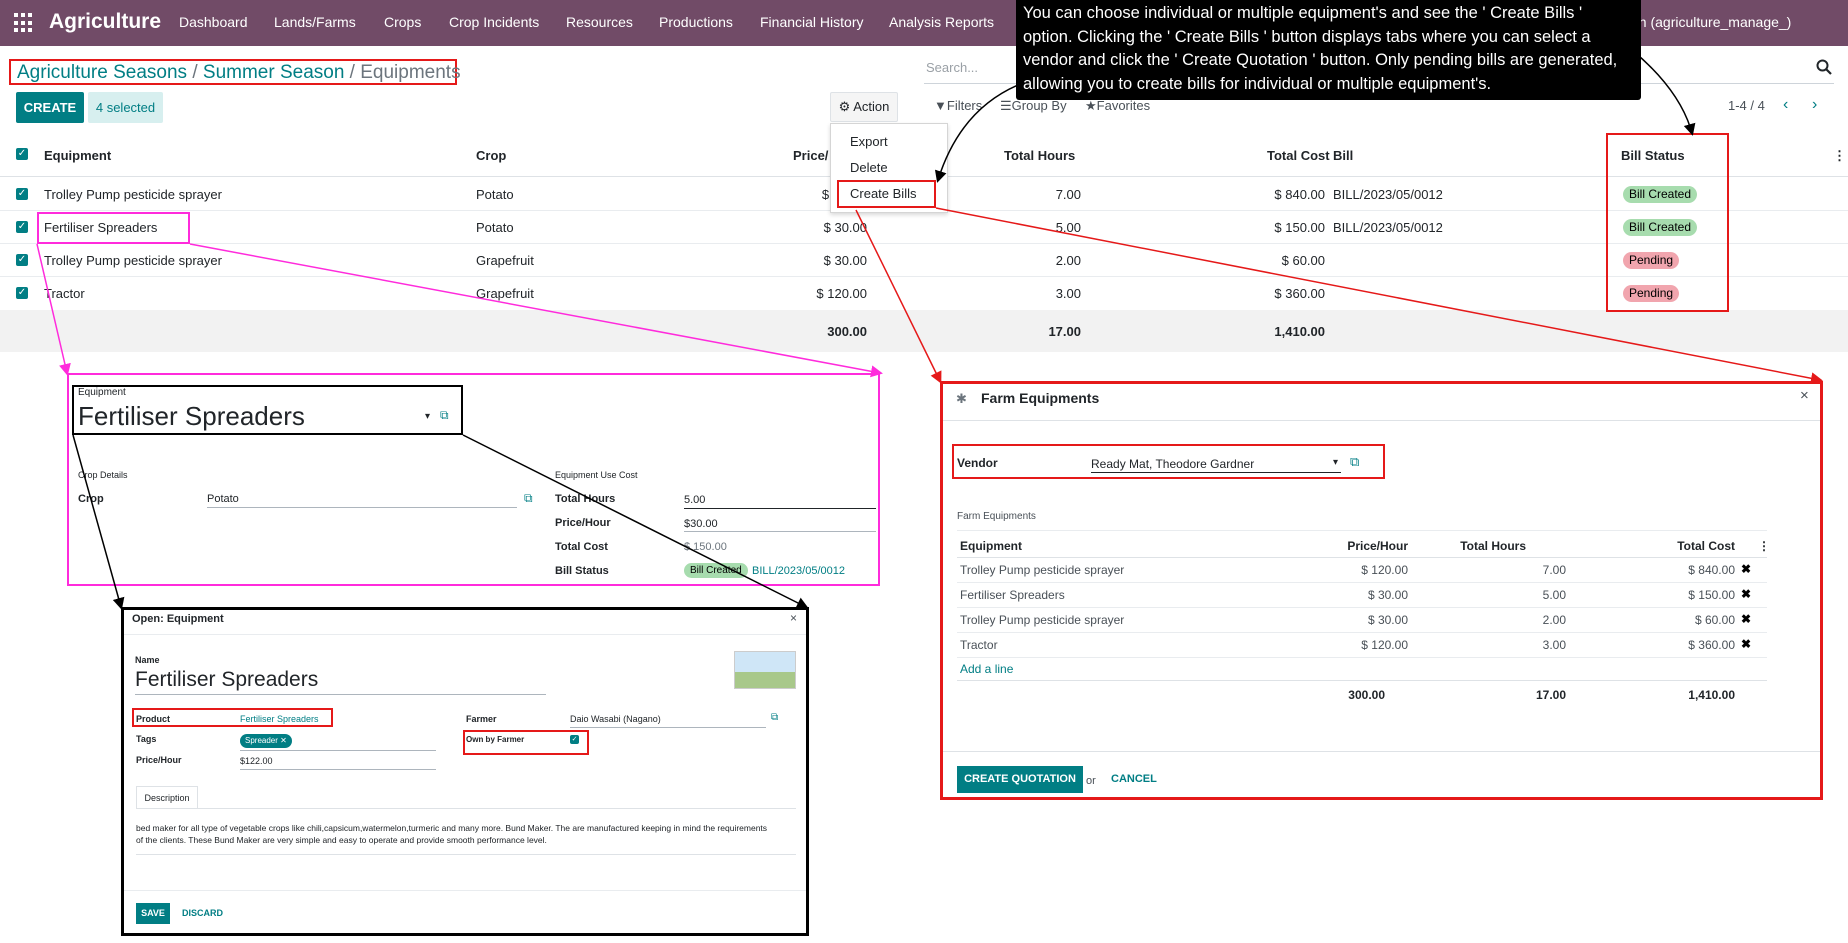  What do you see at coordinates (696, 22) in the screenshot?
I see `menu-productions: Productions` at bounding box center [696, 22].